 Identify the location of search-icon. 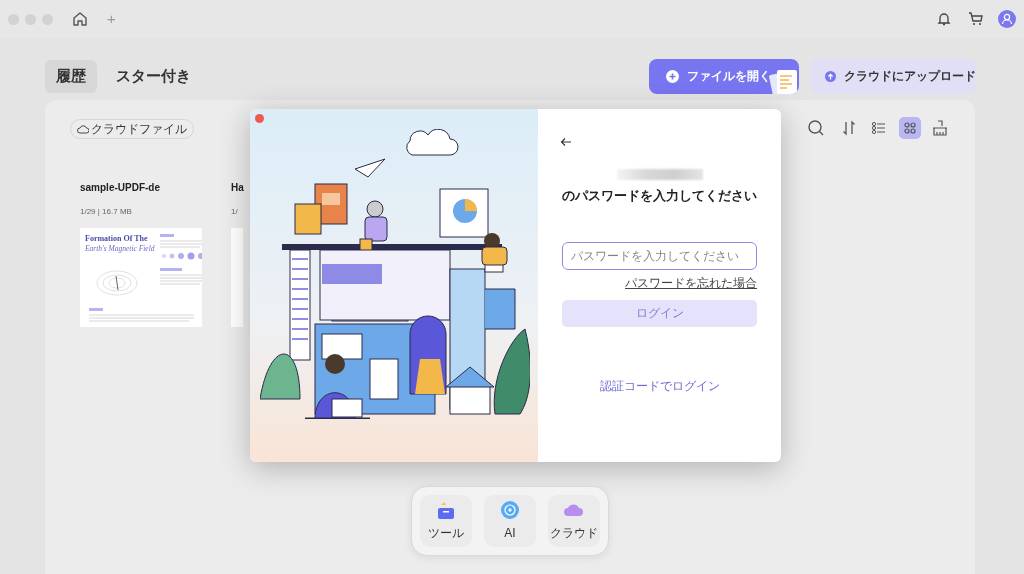
(816, 128).